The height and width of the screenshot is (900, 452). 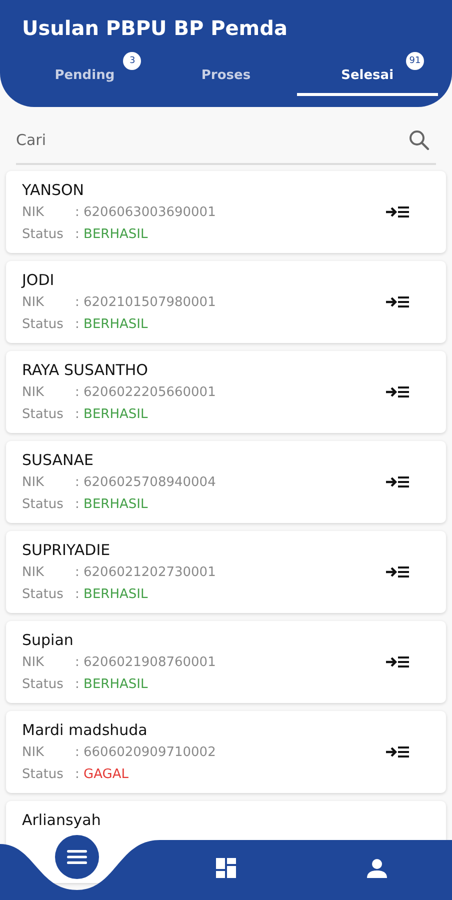 I want to click on search-icon, so click(x=419, y=140).